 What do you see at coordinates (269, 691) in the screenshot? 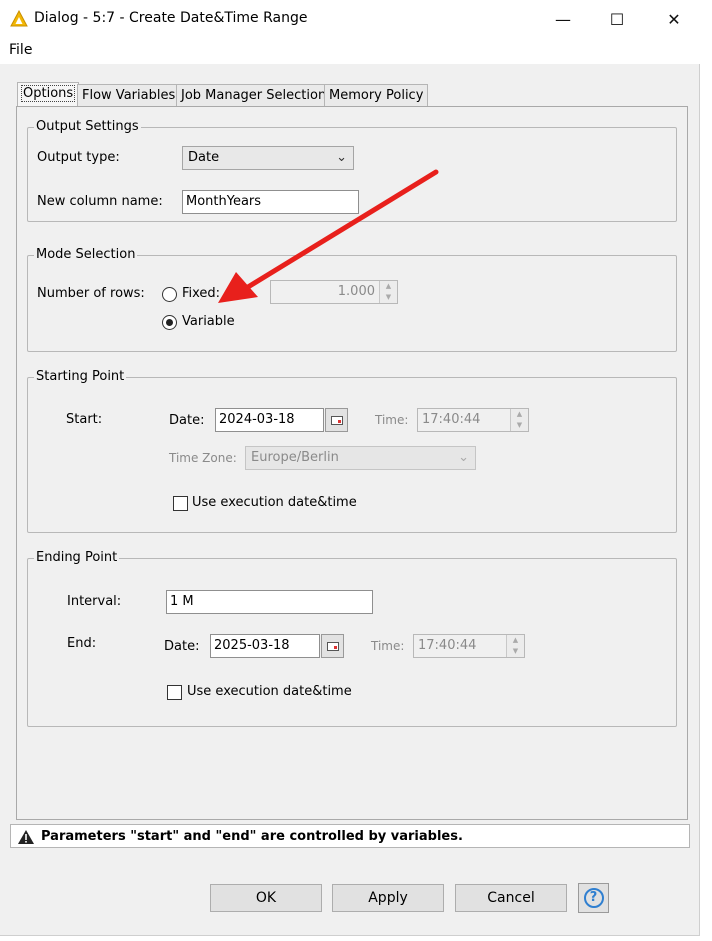
I see `end-use-exec-label: Use execution date&time` at bounding box center [269, 691].